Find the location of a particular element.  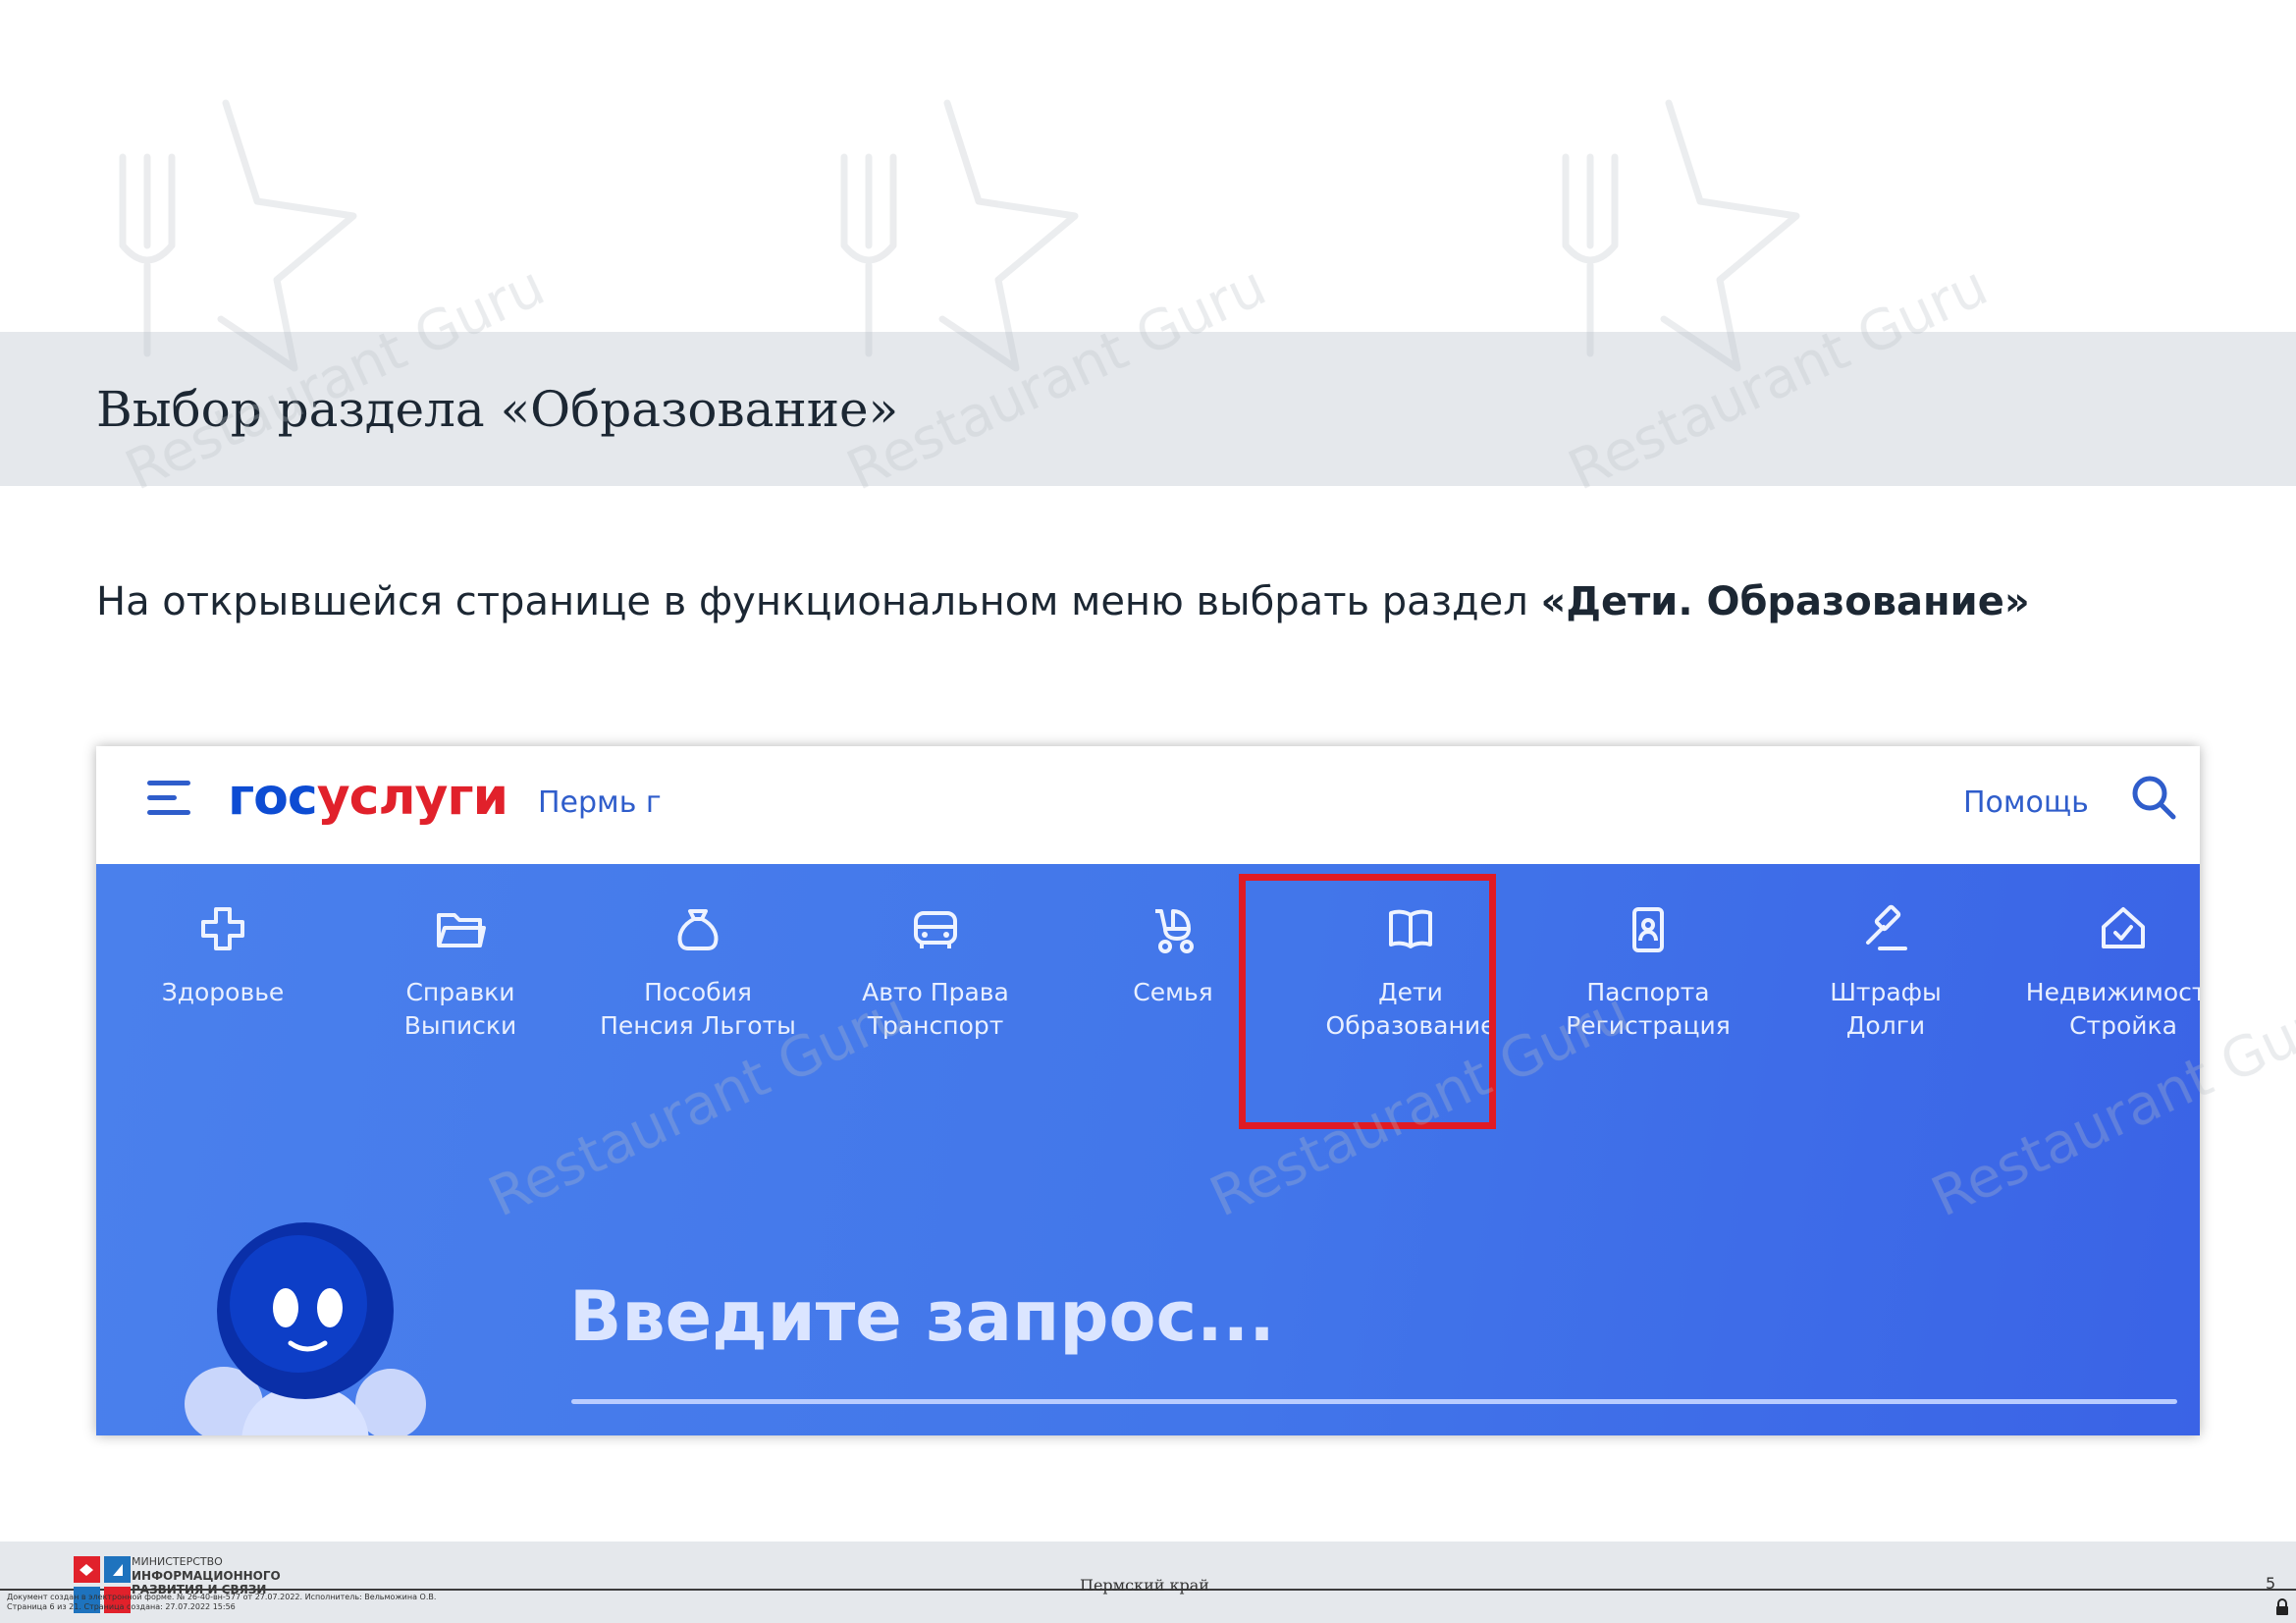

house-check-icon is located at coordinates (2123, 927).